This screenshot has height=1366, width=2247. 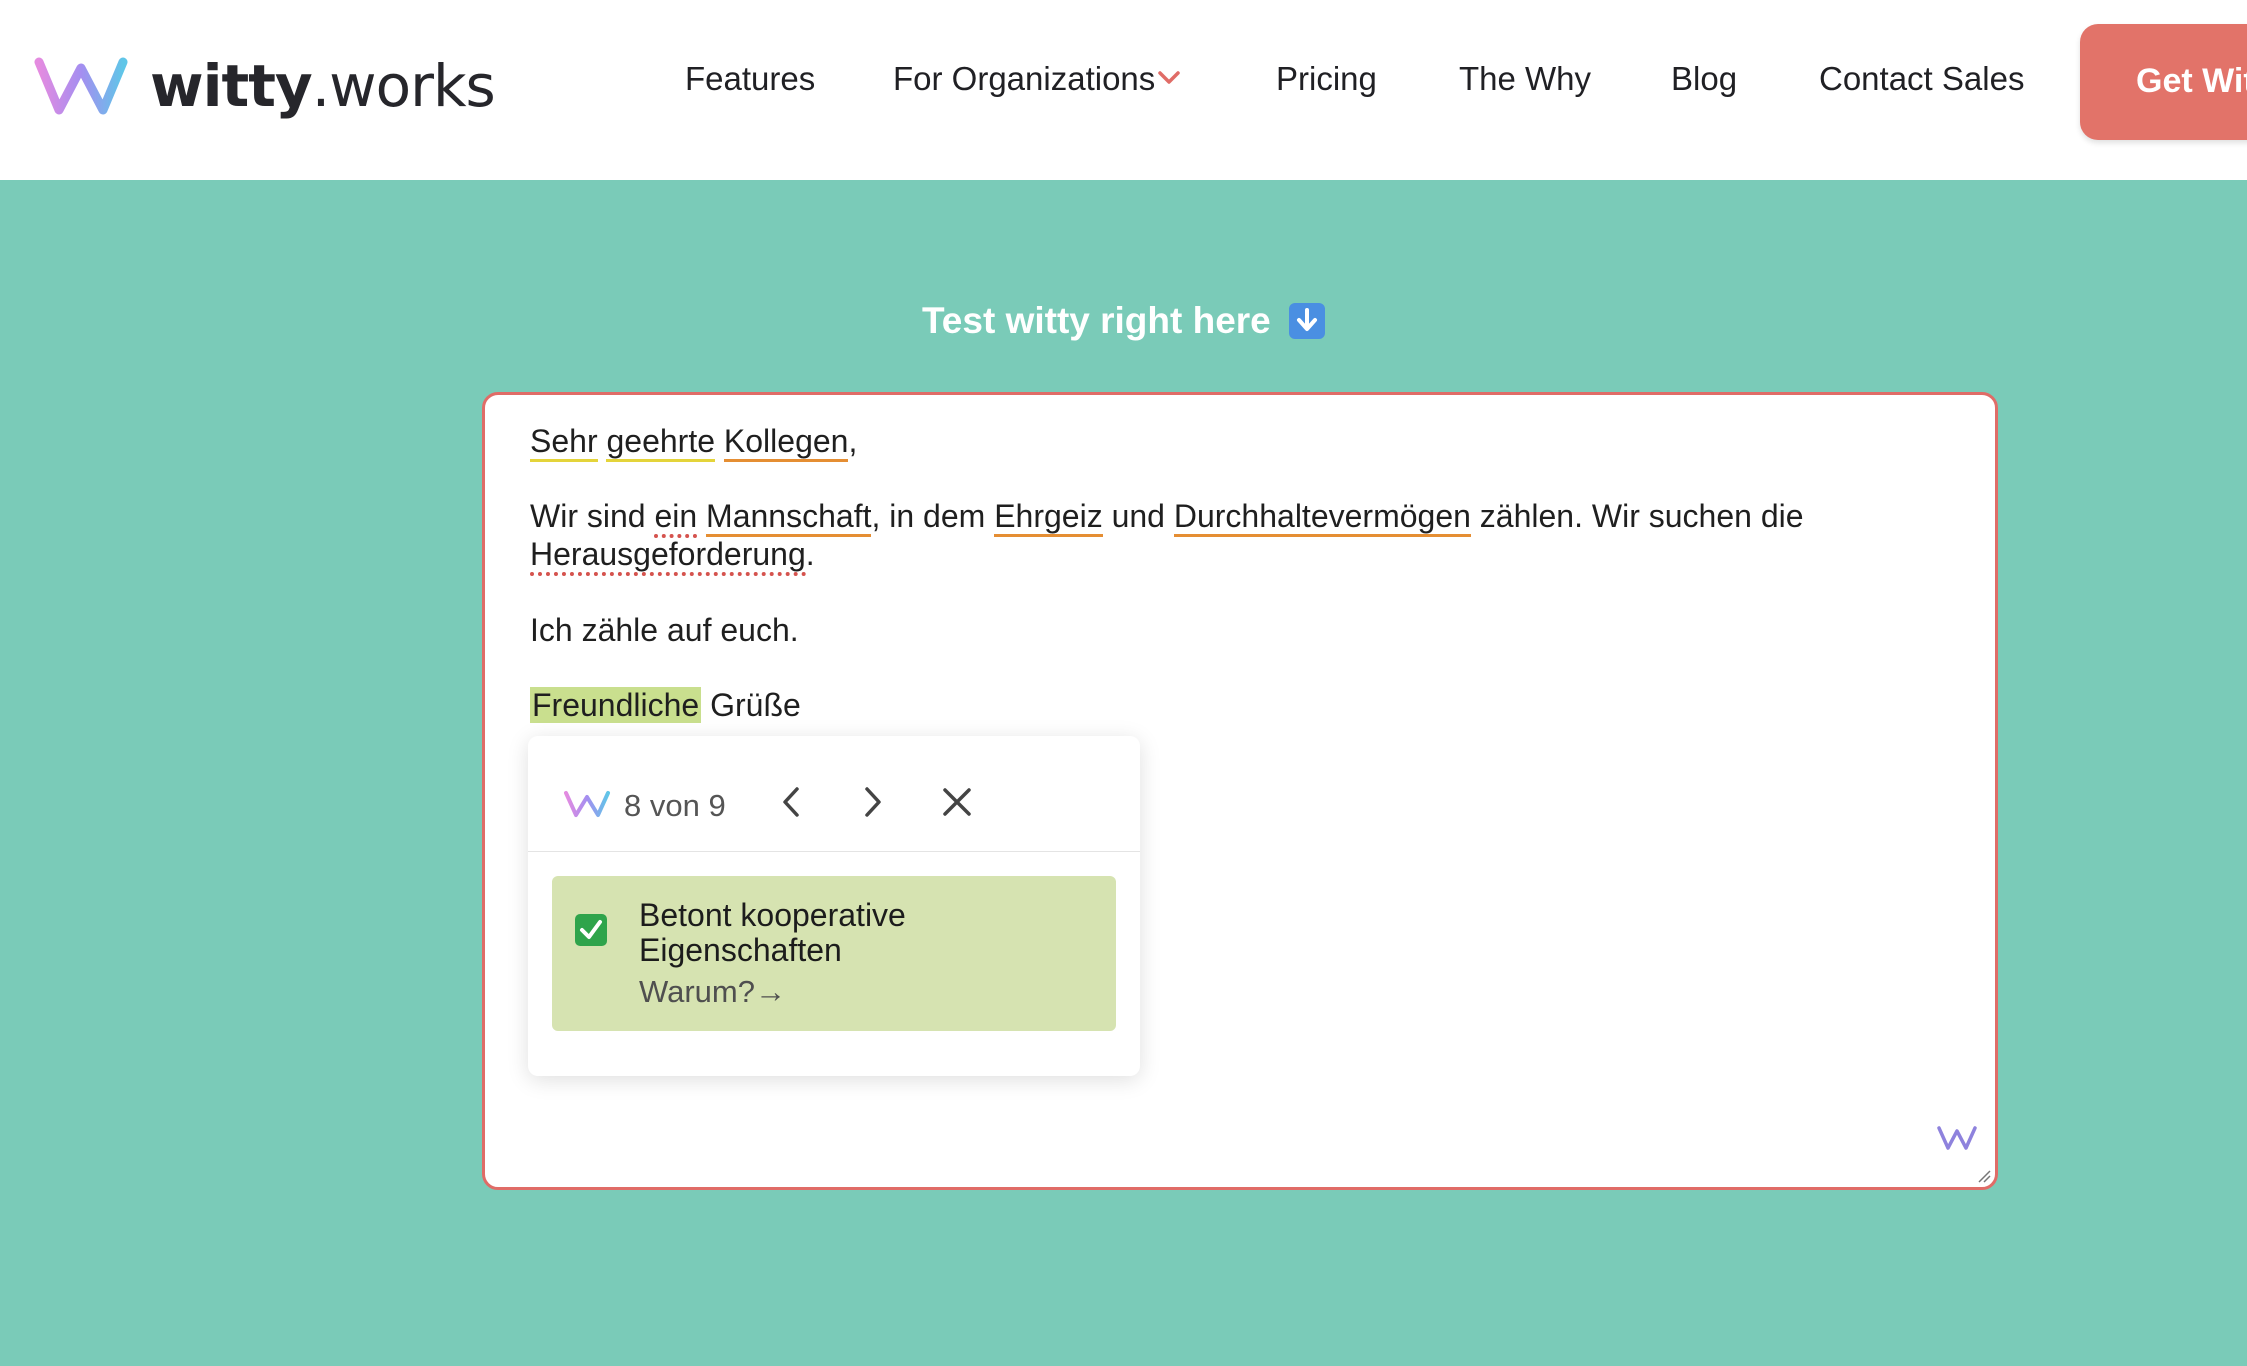 What do you see at coordinates (661, 442) in the screenshot?
I see `word-geehrte: geehrte` at bounding box center [661, 442].